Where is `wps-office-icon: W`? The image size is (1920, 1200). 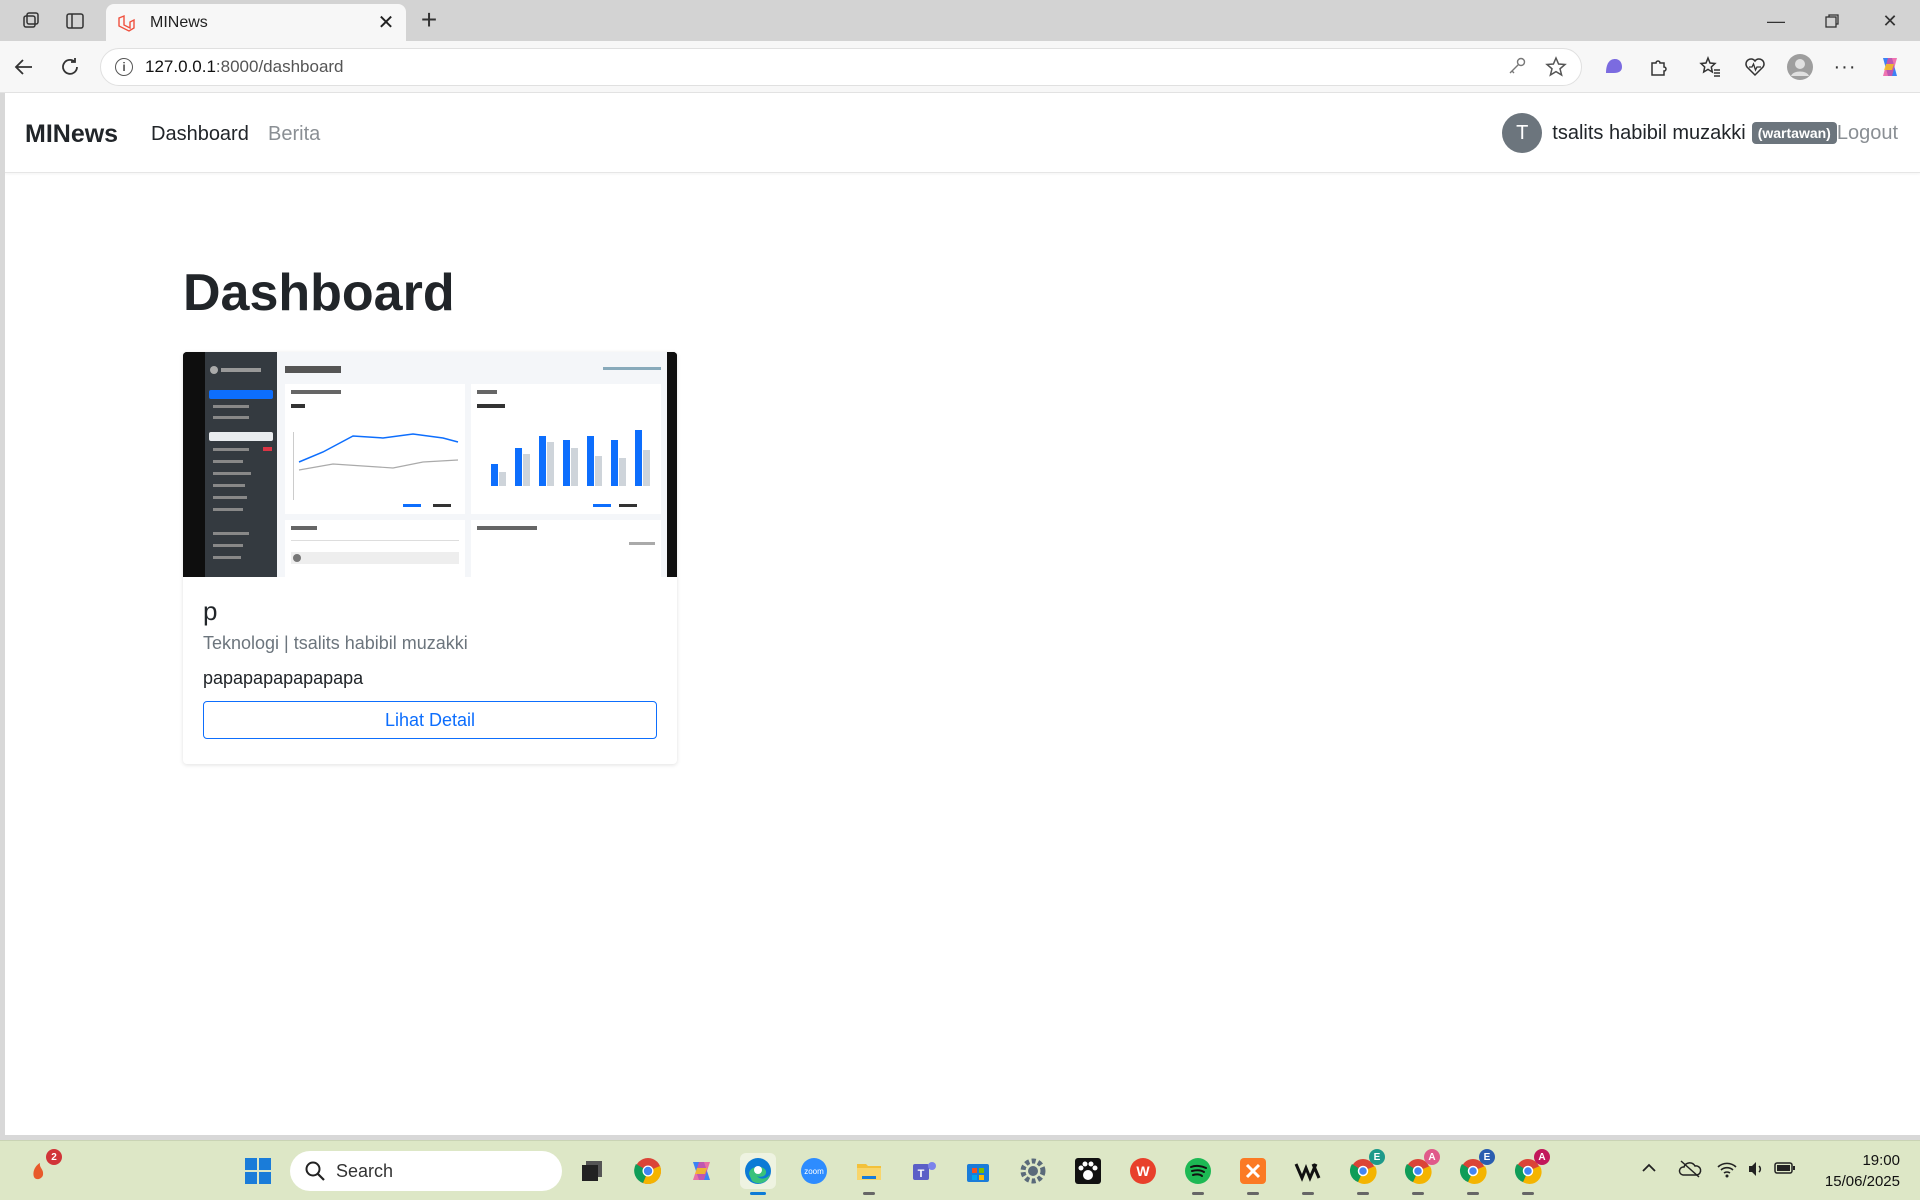 wps-office-icon: W is located at coordinates (1143, 1171).